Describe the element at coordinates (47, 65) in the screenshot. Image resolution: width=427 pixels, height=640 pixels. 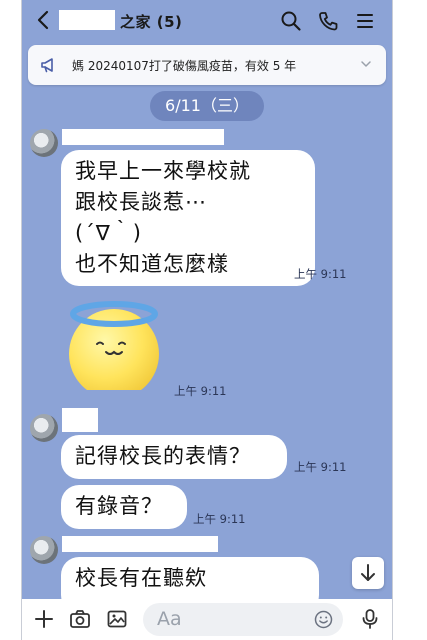
I see `megaphone-icon` at that location.